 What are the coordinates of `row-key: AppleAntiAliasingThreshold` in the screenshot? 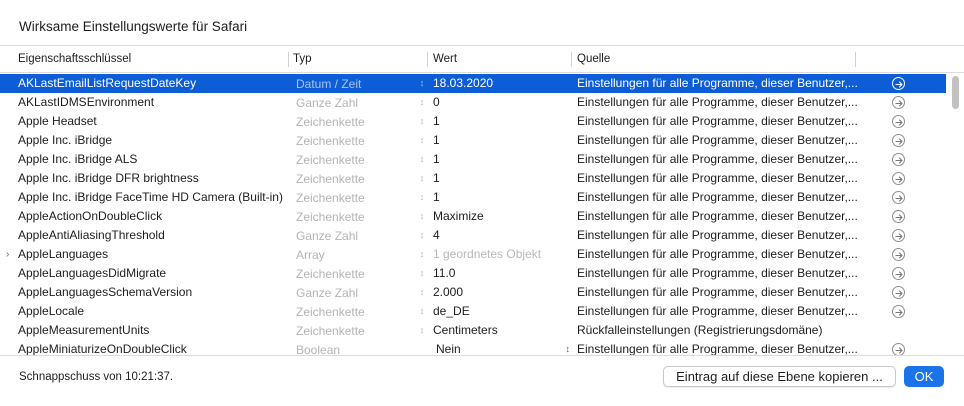 It's located at (91, 235).